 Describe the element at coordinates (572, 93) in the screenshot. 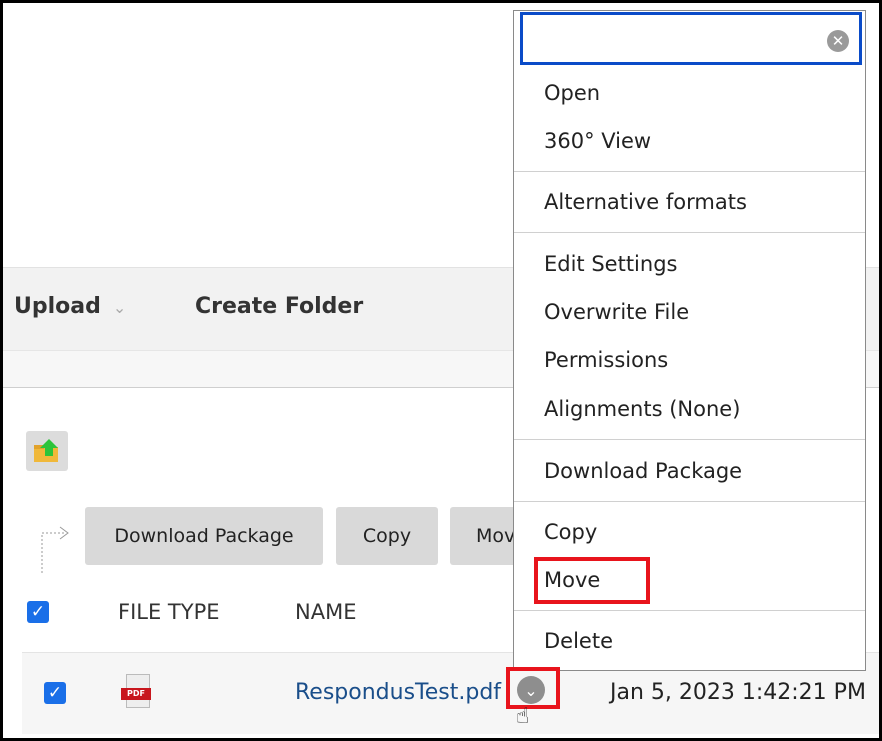

I see `menu-item-open: Open` at that location.